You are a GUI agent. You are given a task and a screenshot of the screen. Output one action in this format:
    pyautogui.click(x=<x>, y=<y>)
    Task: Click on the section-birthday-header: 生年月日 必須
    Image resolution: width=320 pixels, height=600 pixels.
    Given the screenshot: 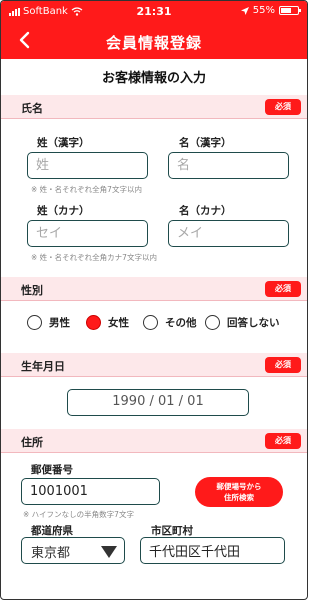 What is the action you would take?
    pyautogui.click(x=154, y=365)
    